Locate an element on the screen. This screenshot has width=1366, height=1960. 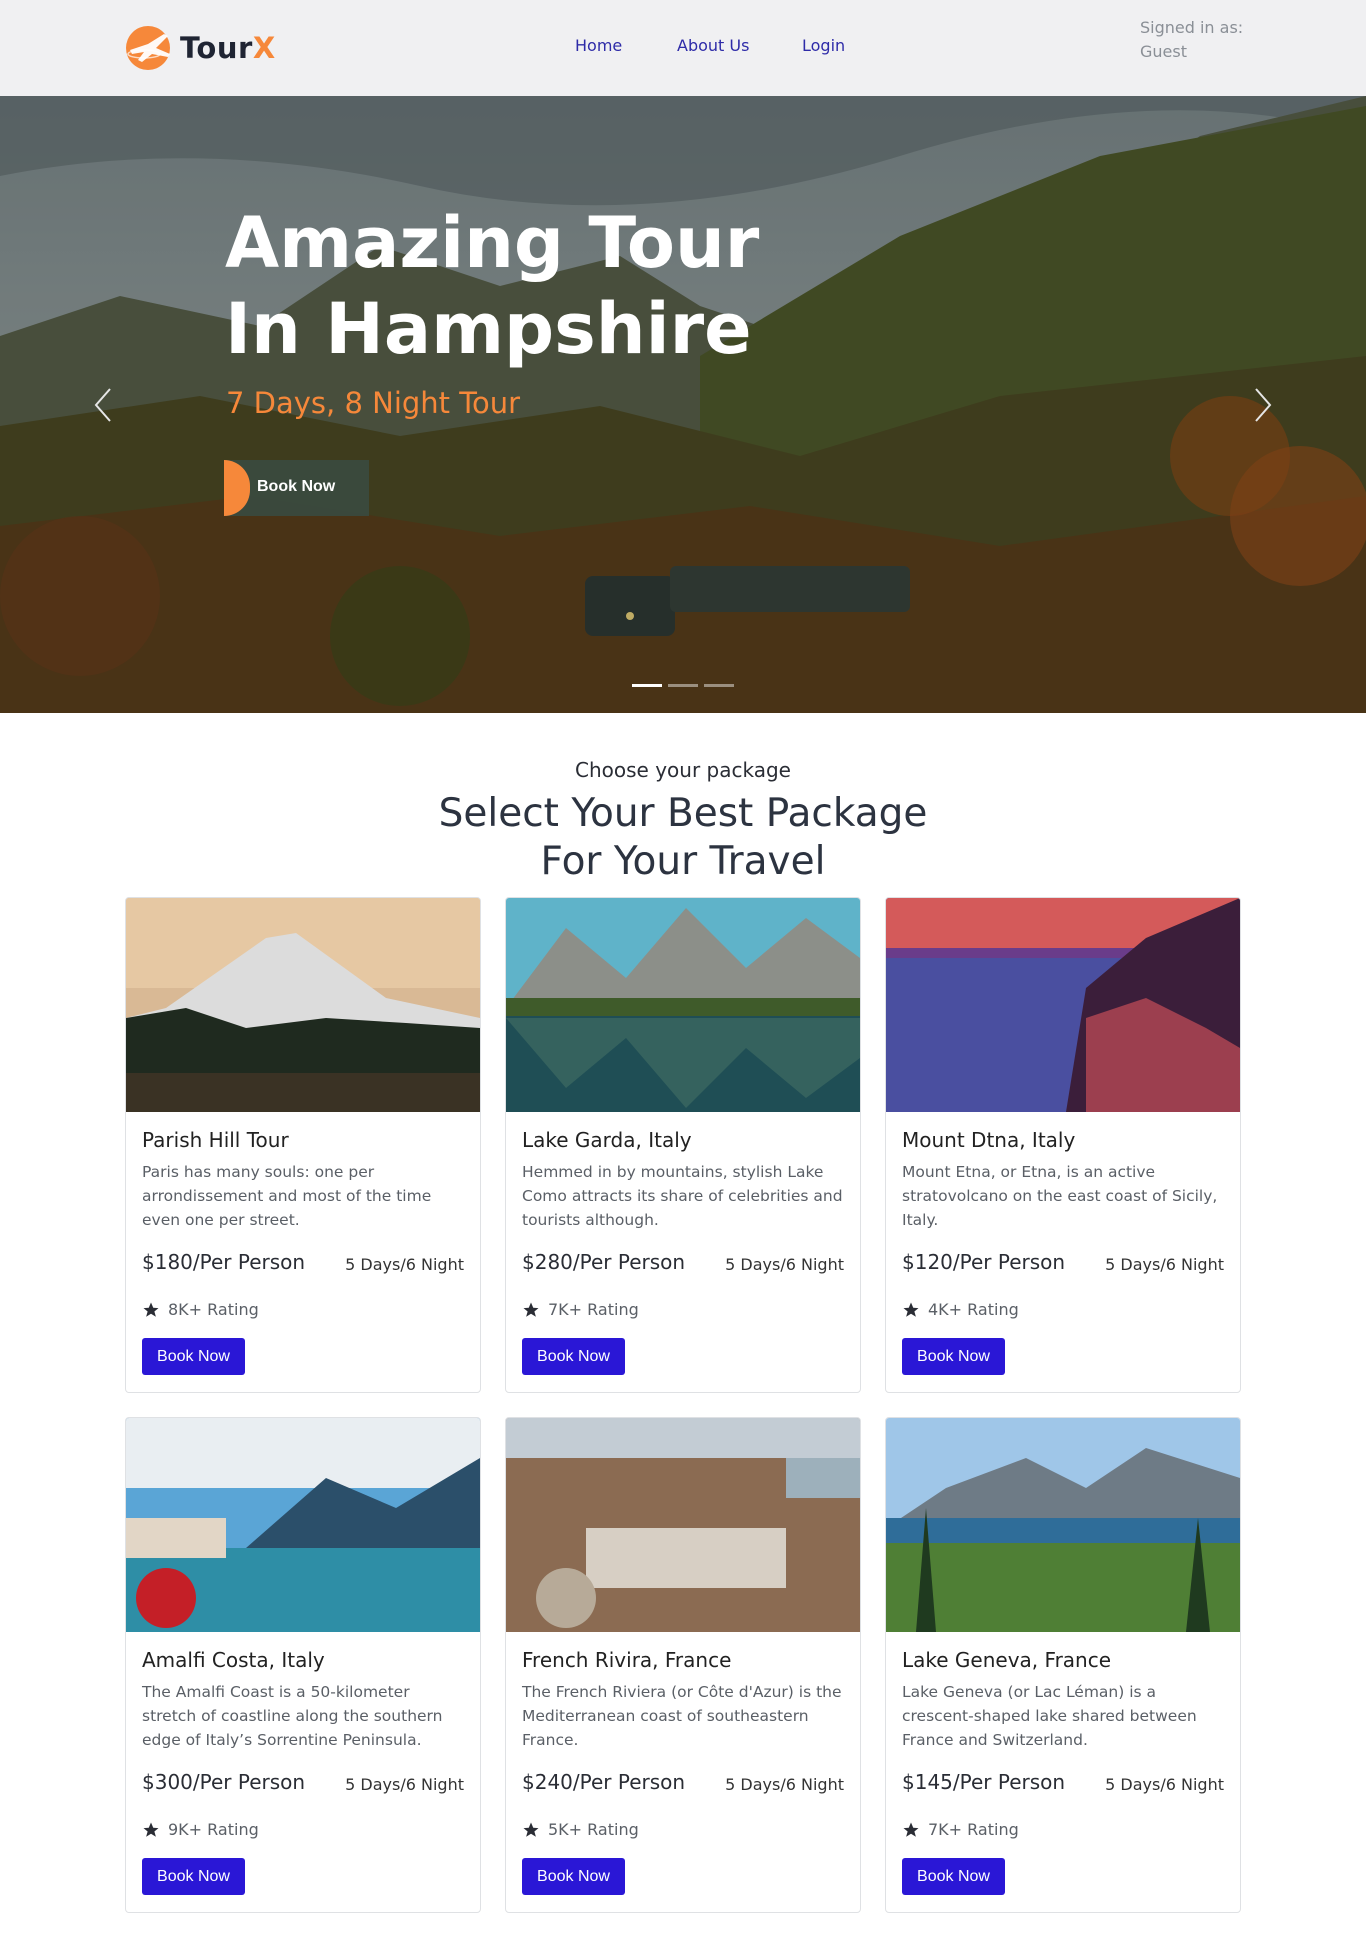
package-title: Lake Garda, Italy is located at coordinates (607, 1140).